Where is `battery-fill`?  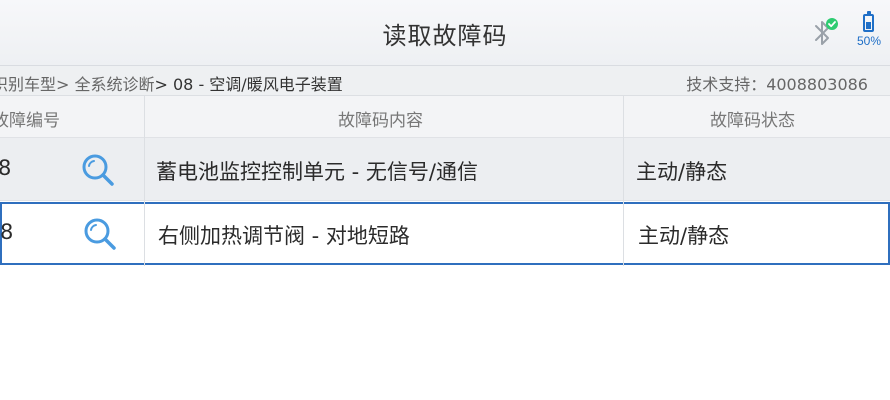
battery-fill is located at coordinates (868, 25).